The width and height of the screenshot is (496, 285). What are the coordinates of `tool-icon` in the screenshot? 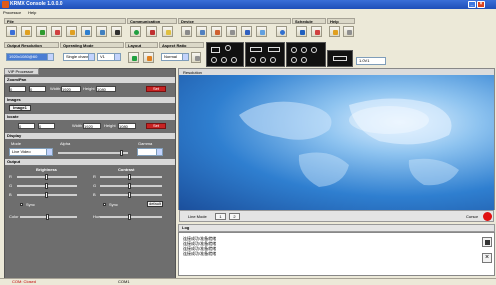 It's located at (232, 32).